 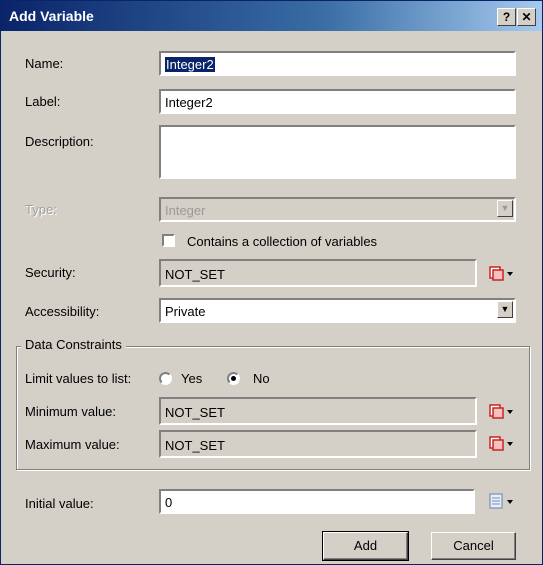 What do you see at coordinates (271, 16) in the screenshot?
I see `title-bar: Add Variable ? ✕` at bounding box center [271, 16].